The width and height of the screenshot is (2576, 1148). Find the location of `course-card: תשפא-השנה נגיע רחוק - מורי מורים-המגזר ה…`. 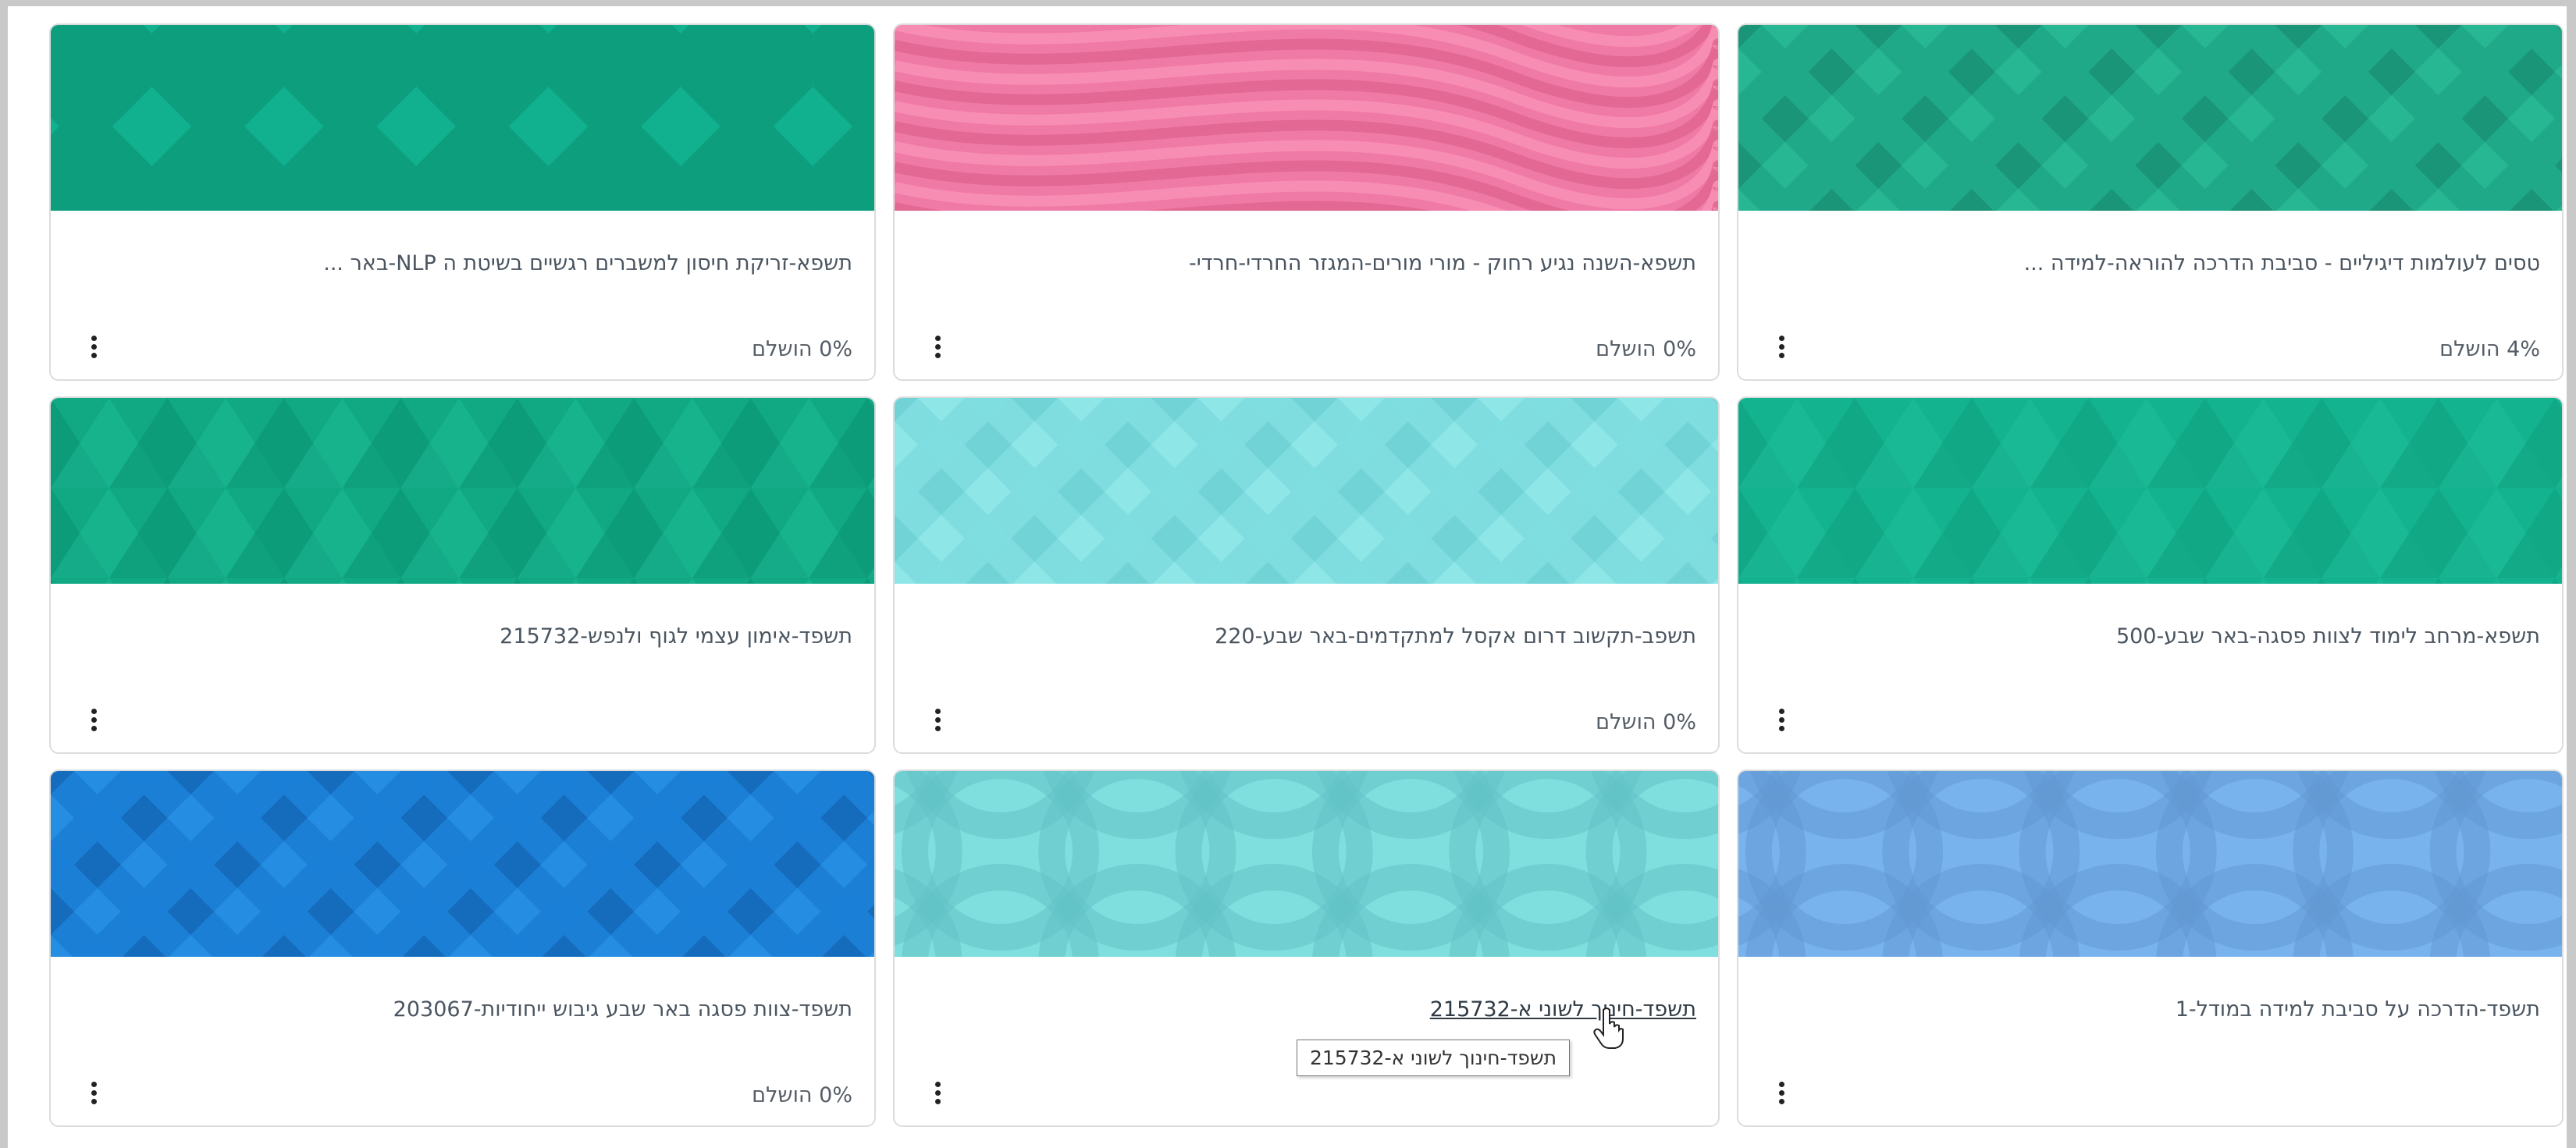

course-card: תשפא-השנה נגיע רחוק - מורי מורים-המגזר ה… is located at coordinates (1306, 202).